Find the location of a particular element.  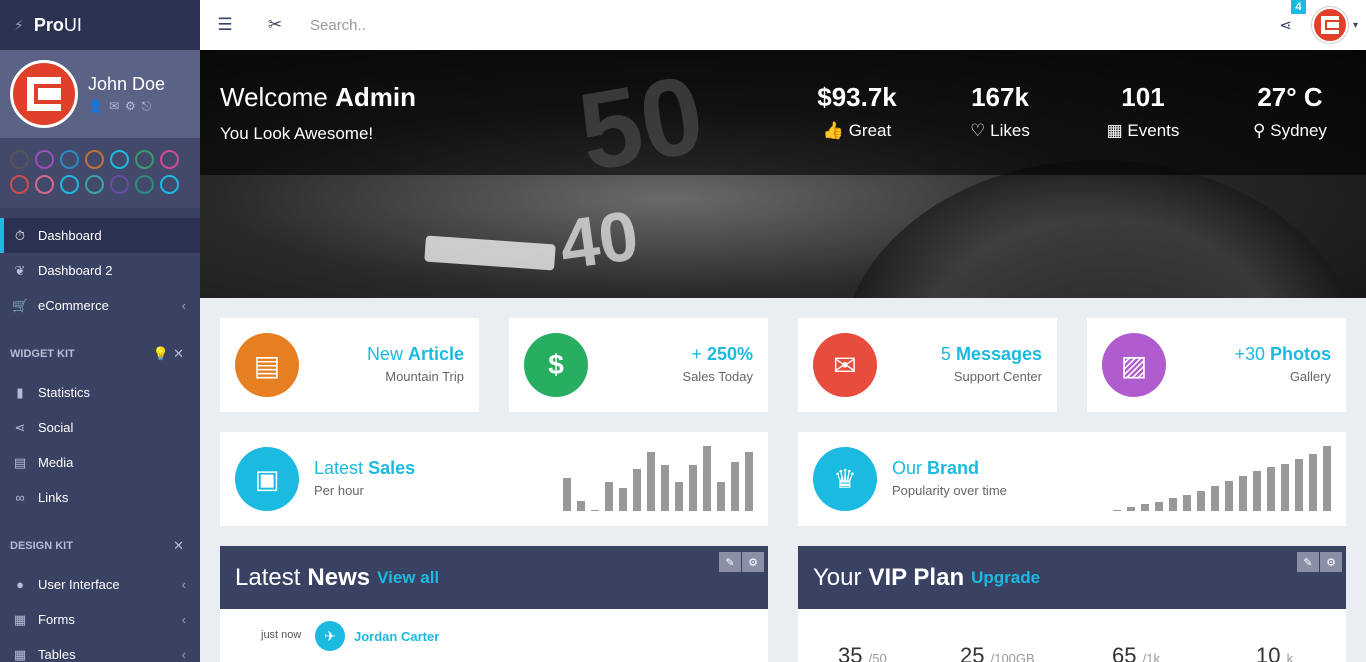

thumbs-up-icon: 👍 is located at coordinates (833, 130).